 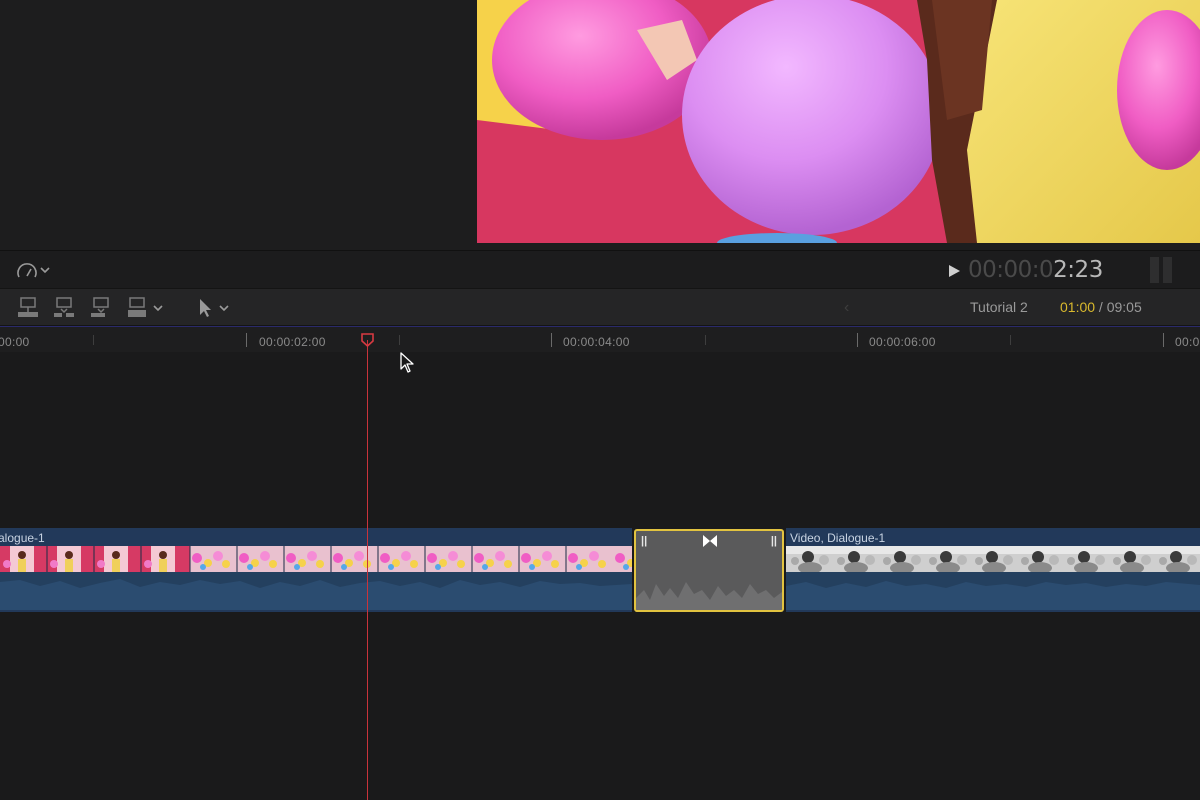 I want to click on playhead-handle, so click(x=367, y=340).